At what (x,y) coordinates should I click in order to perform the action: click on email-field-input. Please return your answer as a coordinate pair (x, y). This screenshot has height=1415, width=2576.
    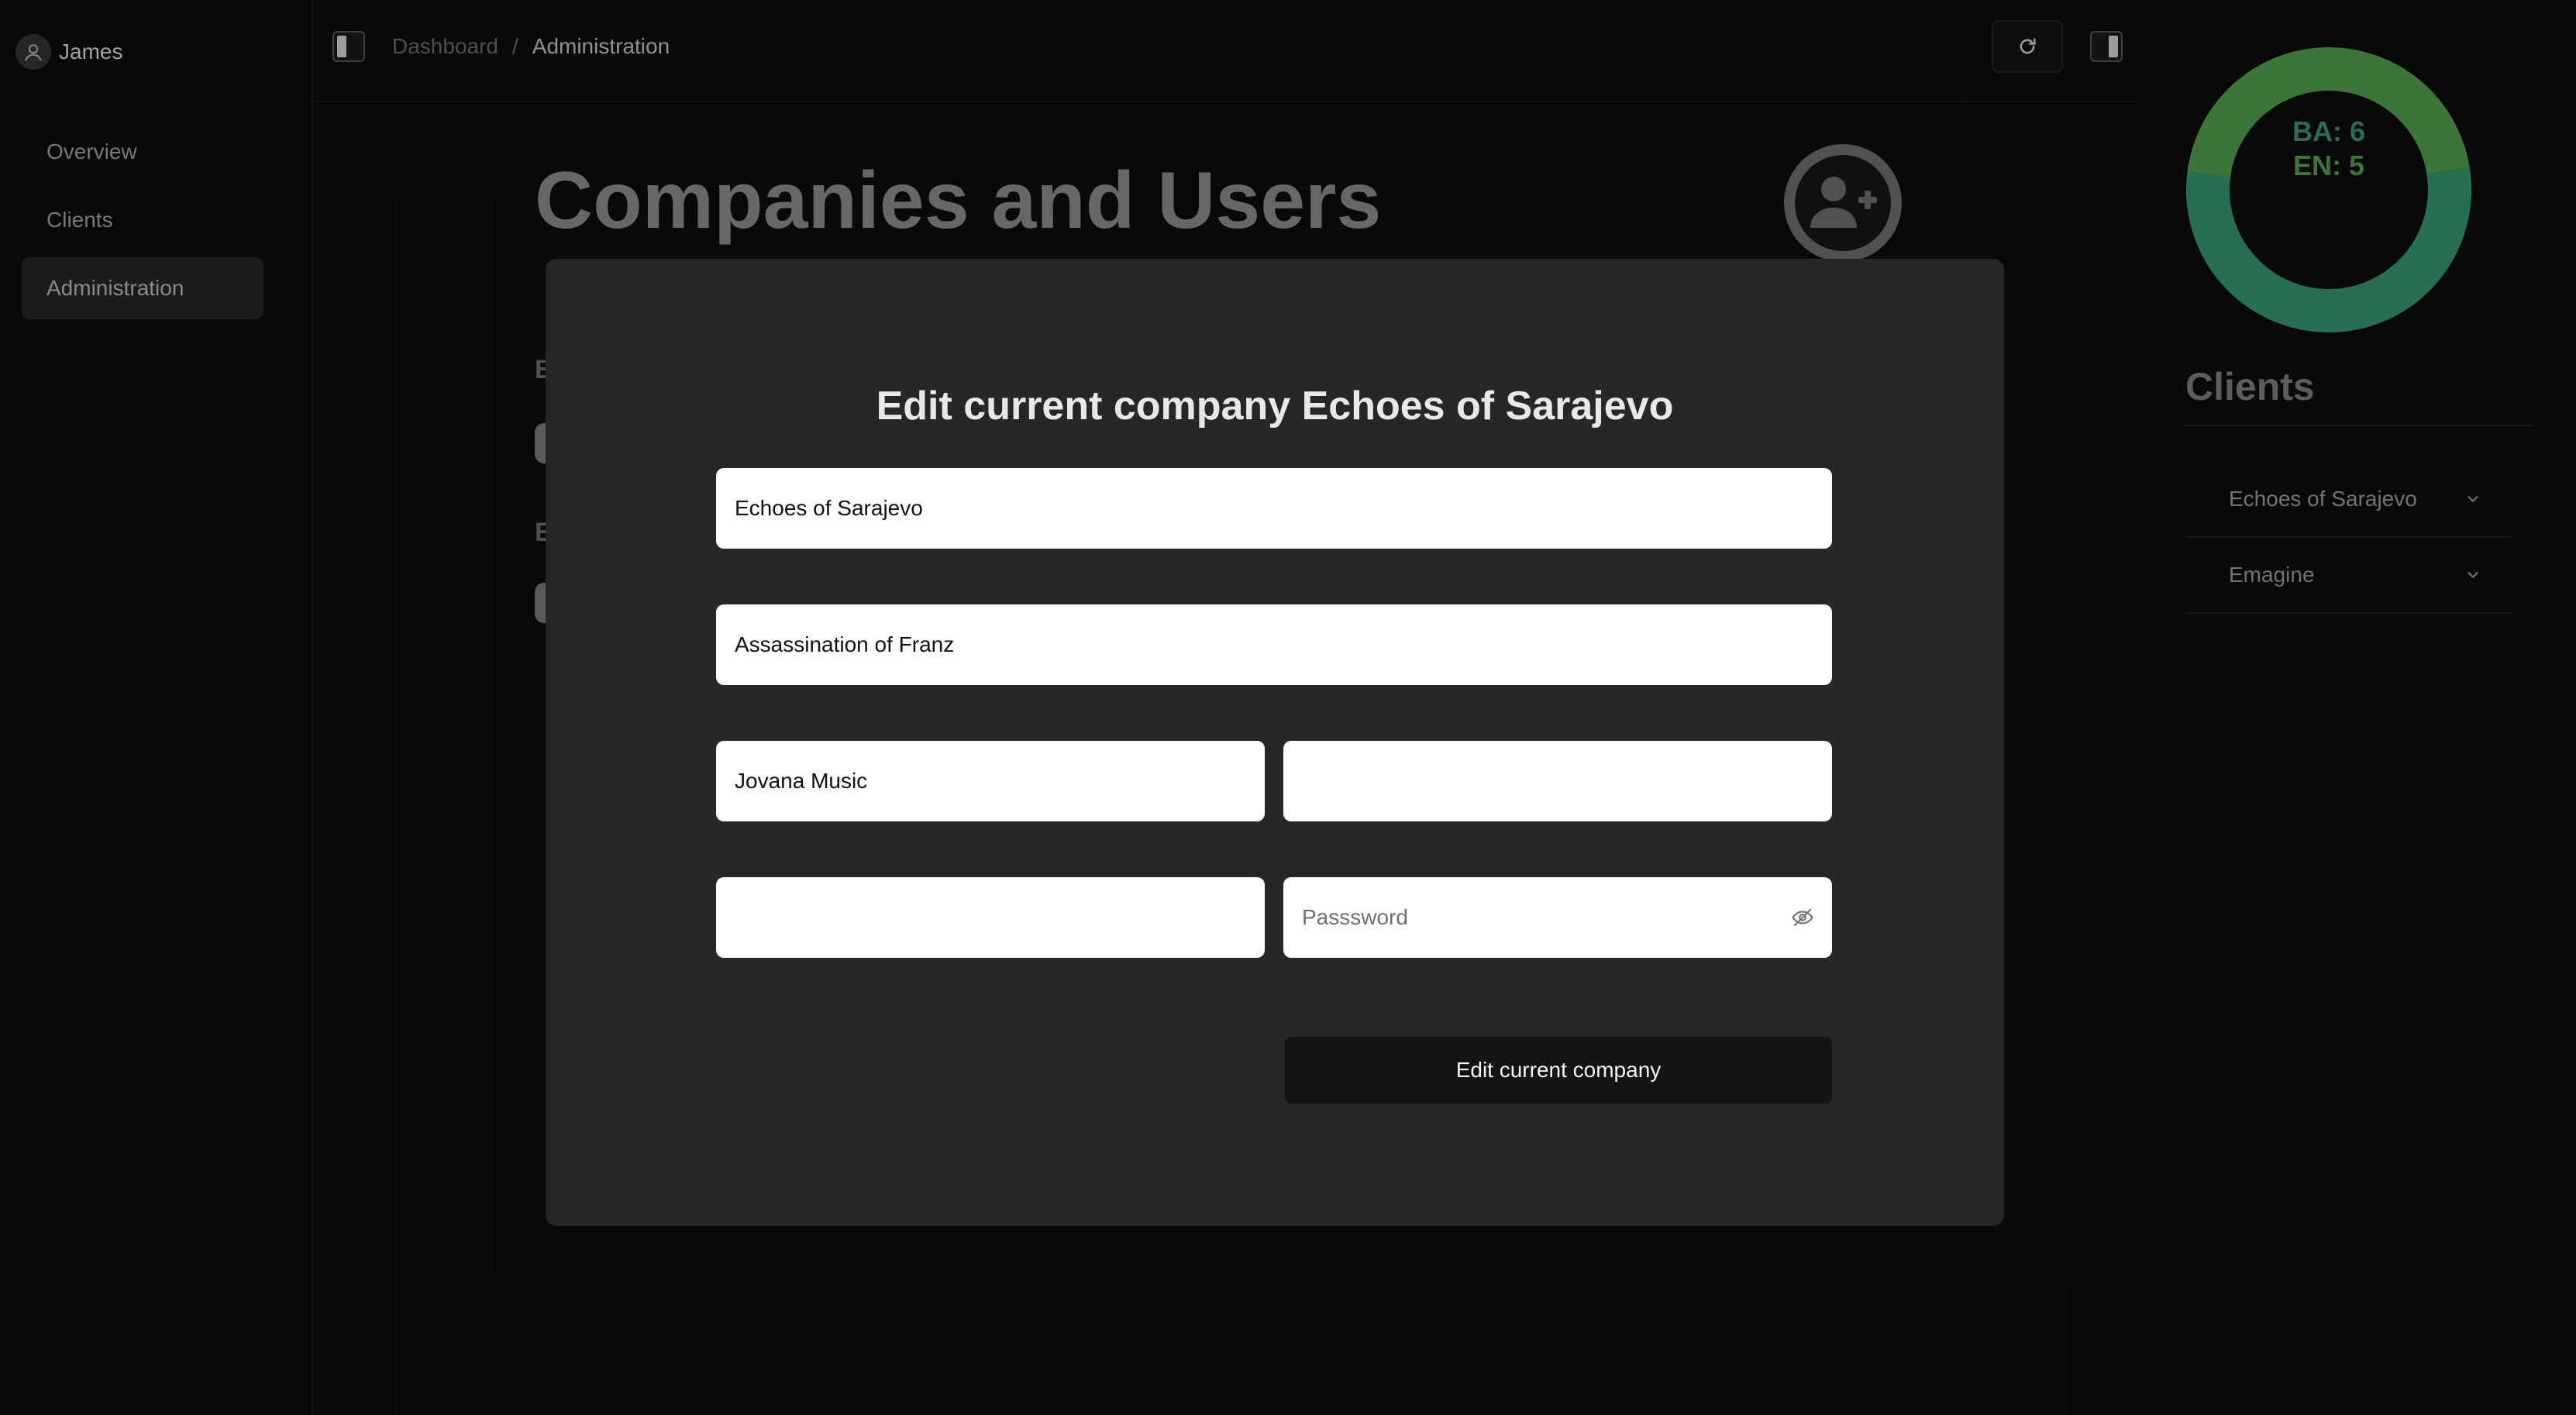
    Looking at the image, I should click on (990, 917).